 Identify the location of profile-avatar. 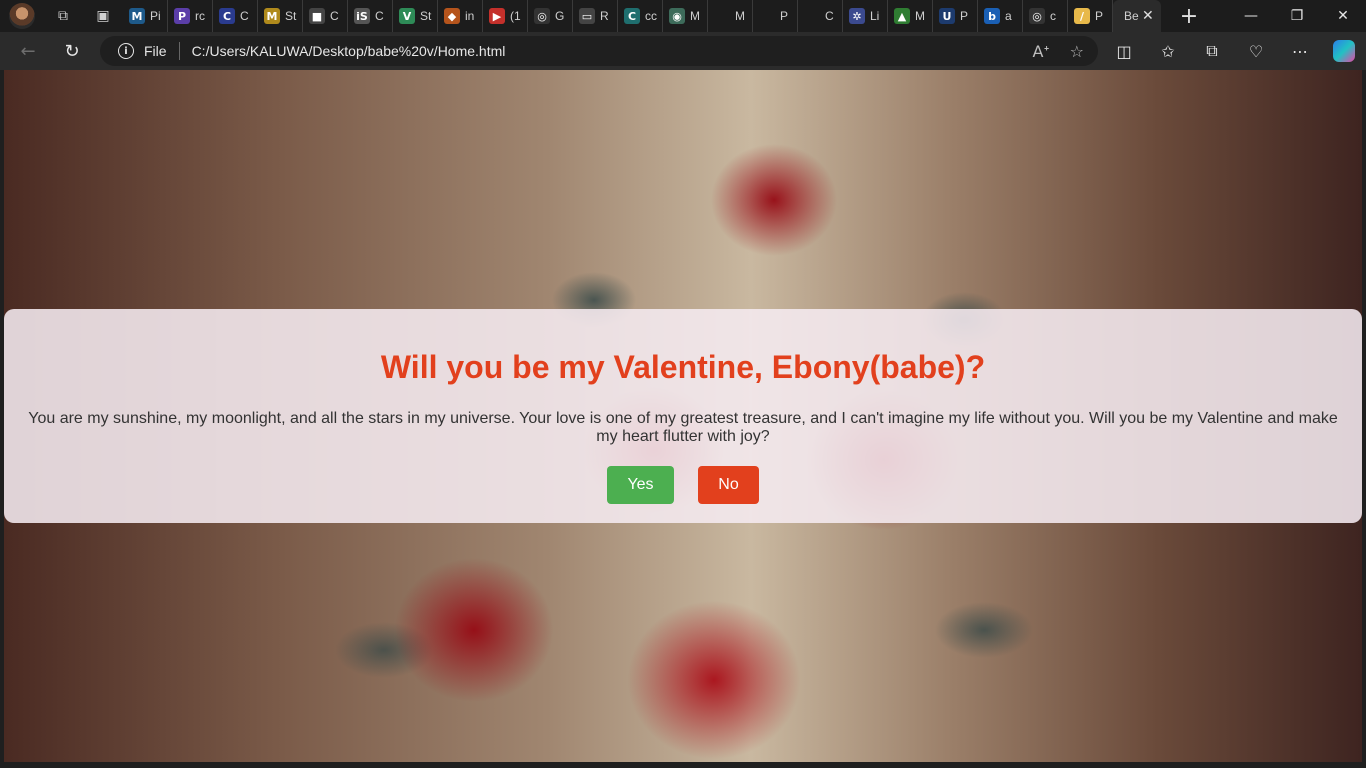
(22, 16).